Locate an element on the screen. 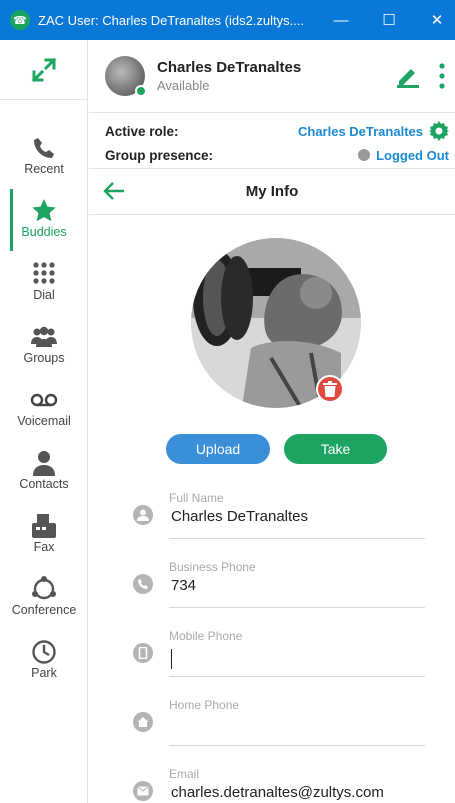  sidebar-item-voicemail: Voicemail is located at coordinates (44, 407).